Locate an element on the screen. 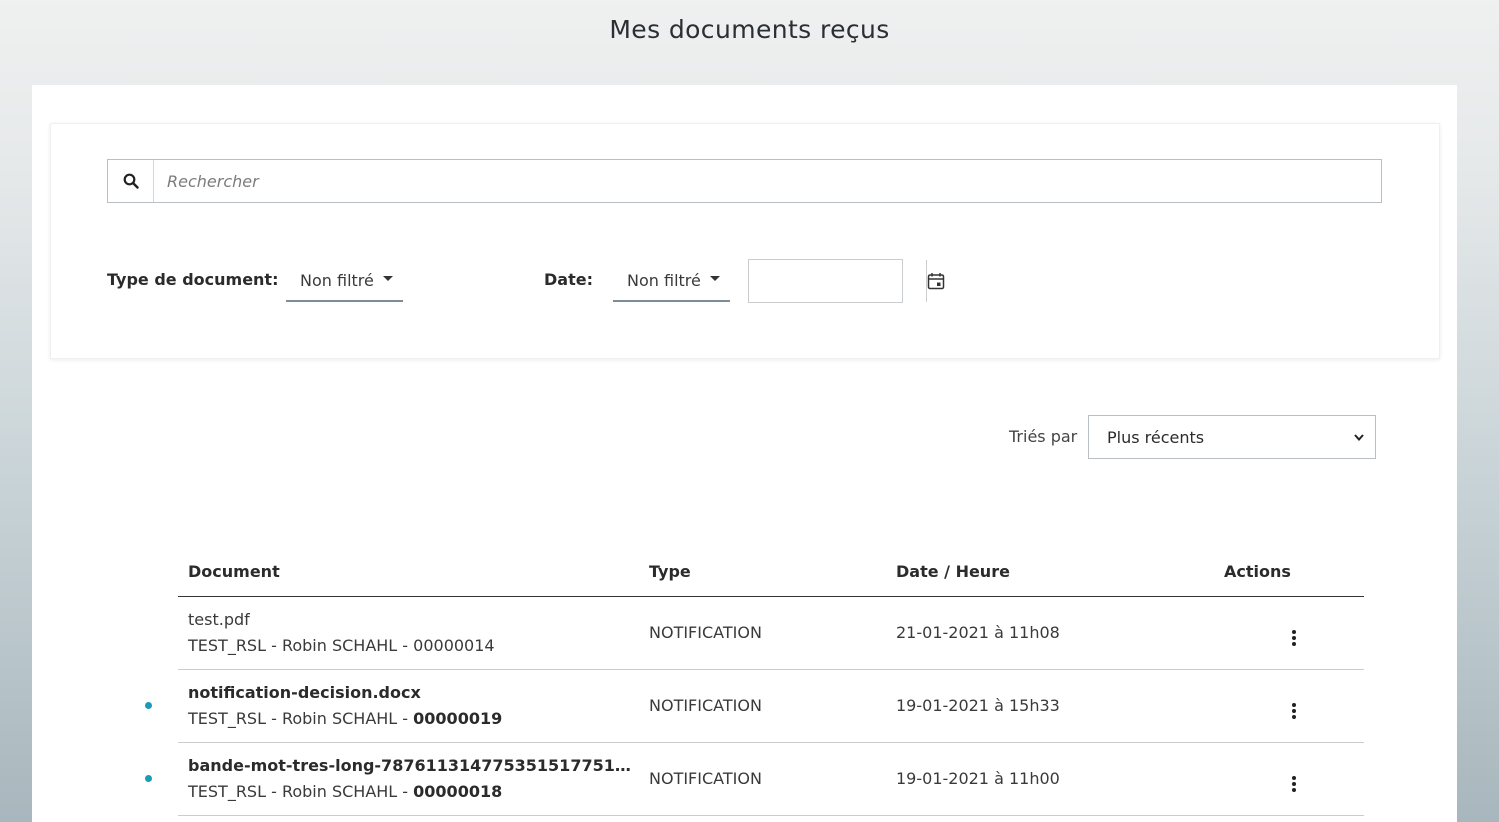  sort-value: Plus récents is located at coordinates (1156, 437).